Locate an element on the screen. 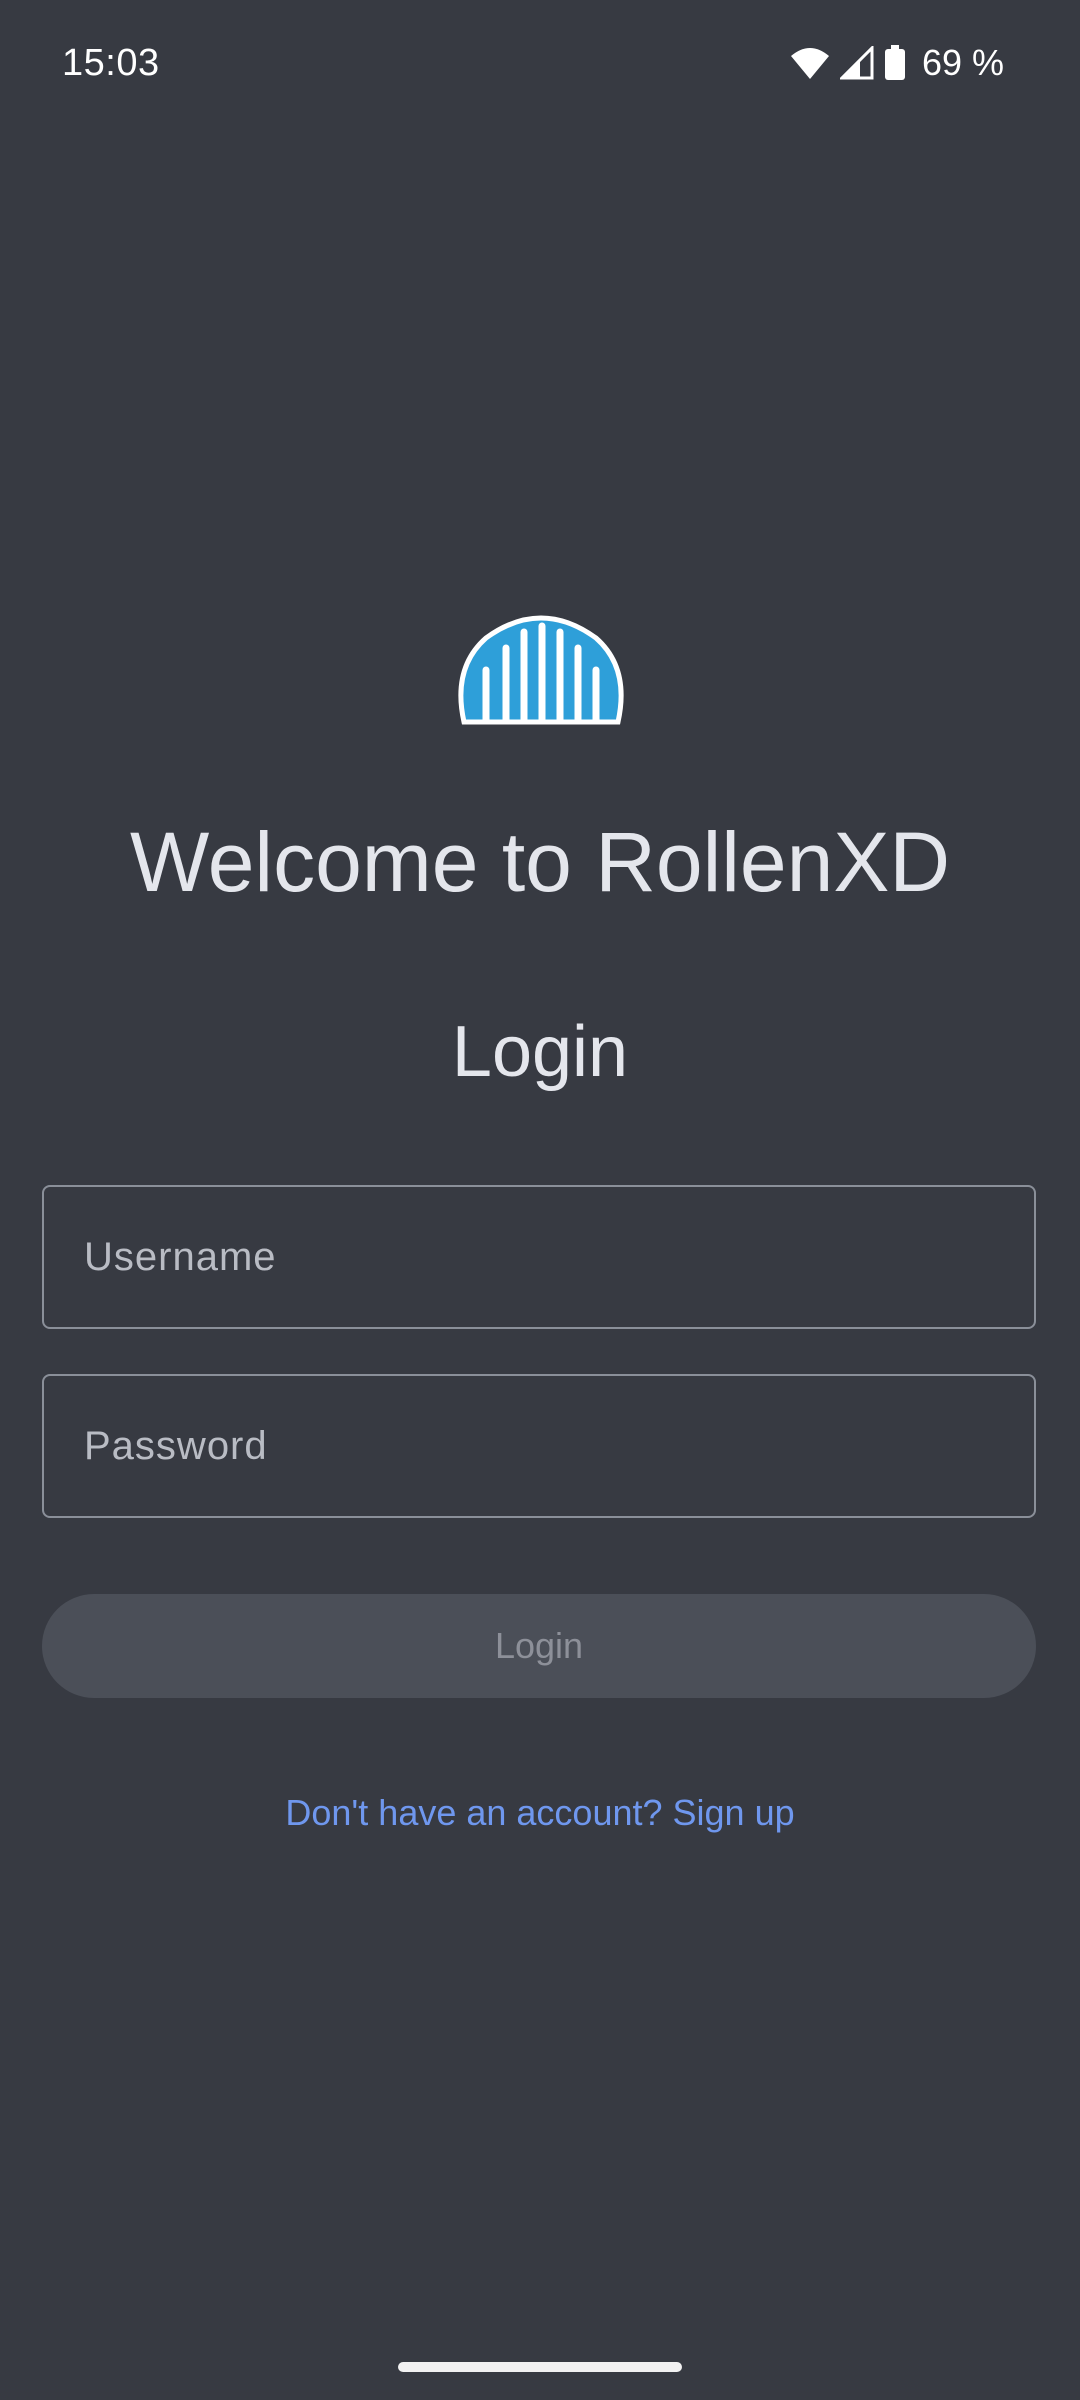  signal-icon is located at coordinates (856, 63).